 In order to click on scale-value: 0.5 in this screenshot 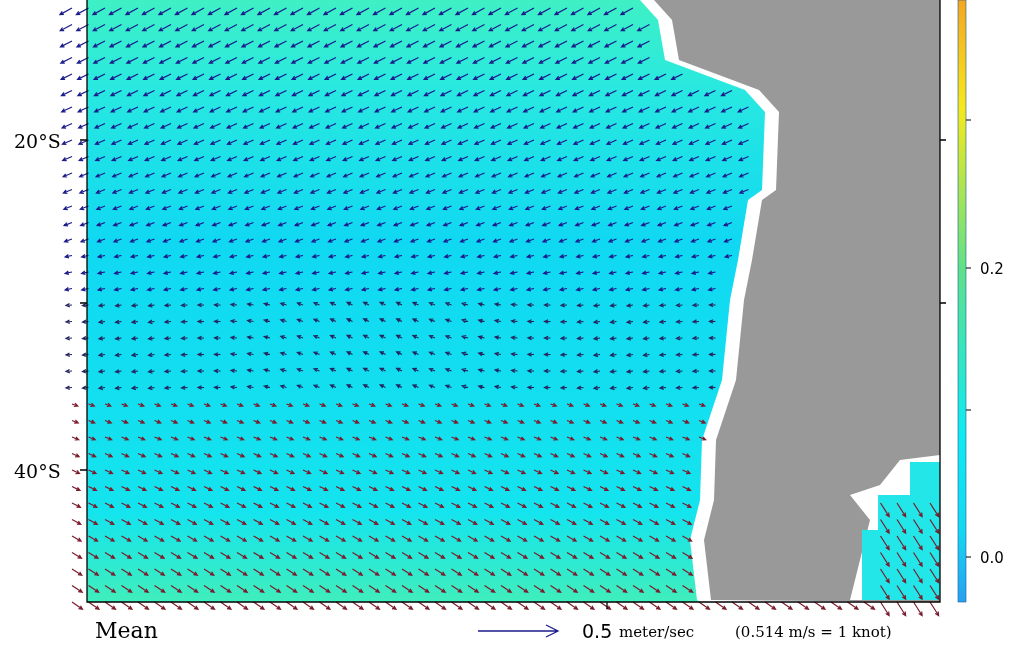, I will do `click(597, 631)`.